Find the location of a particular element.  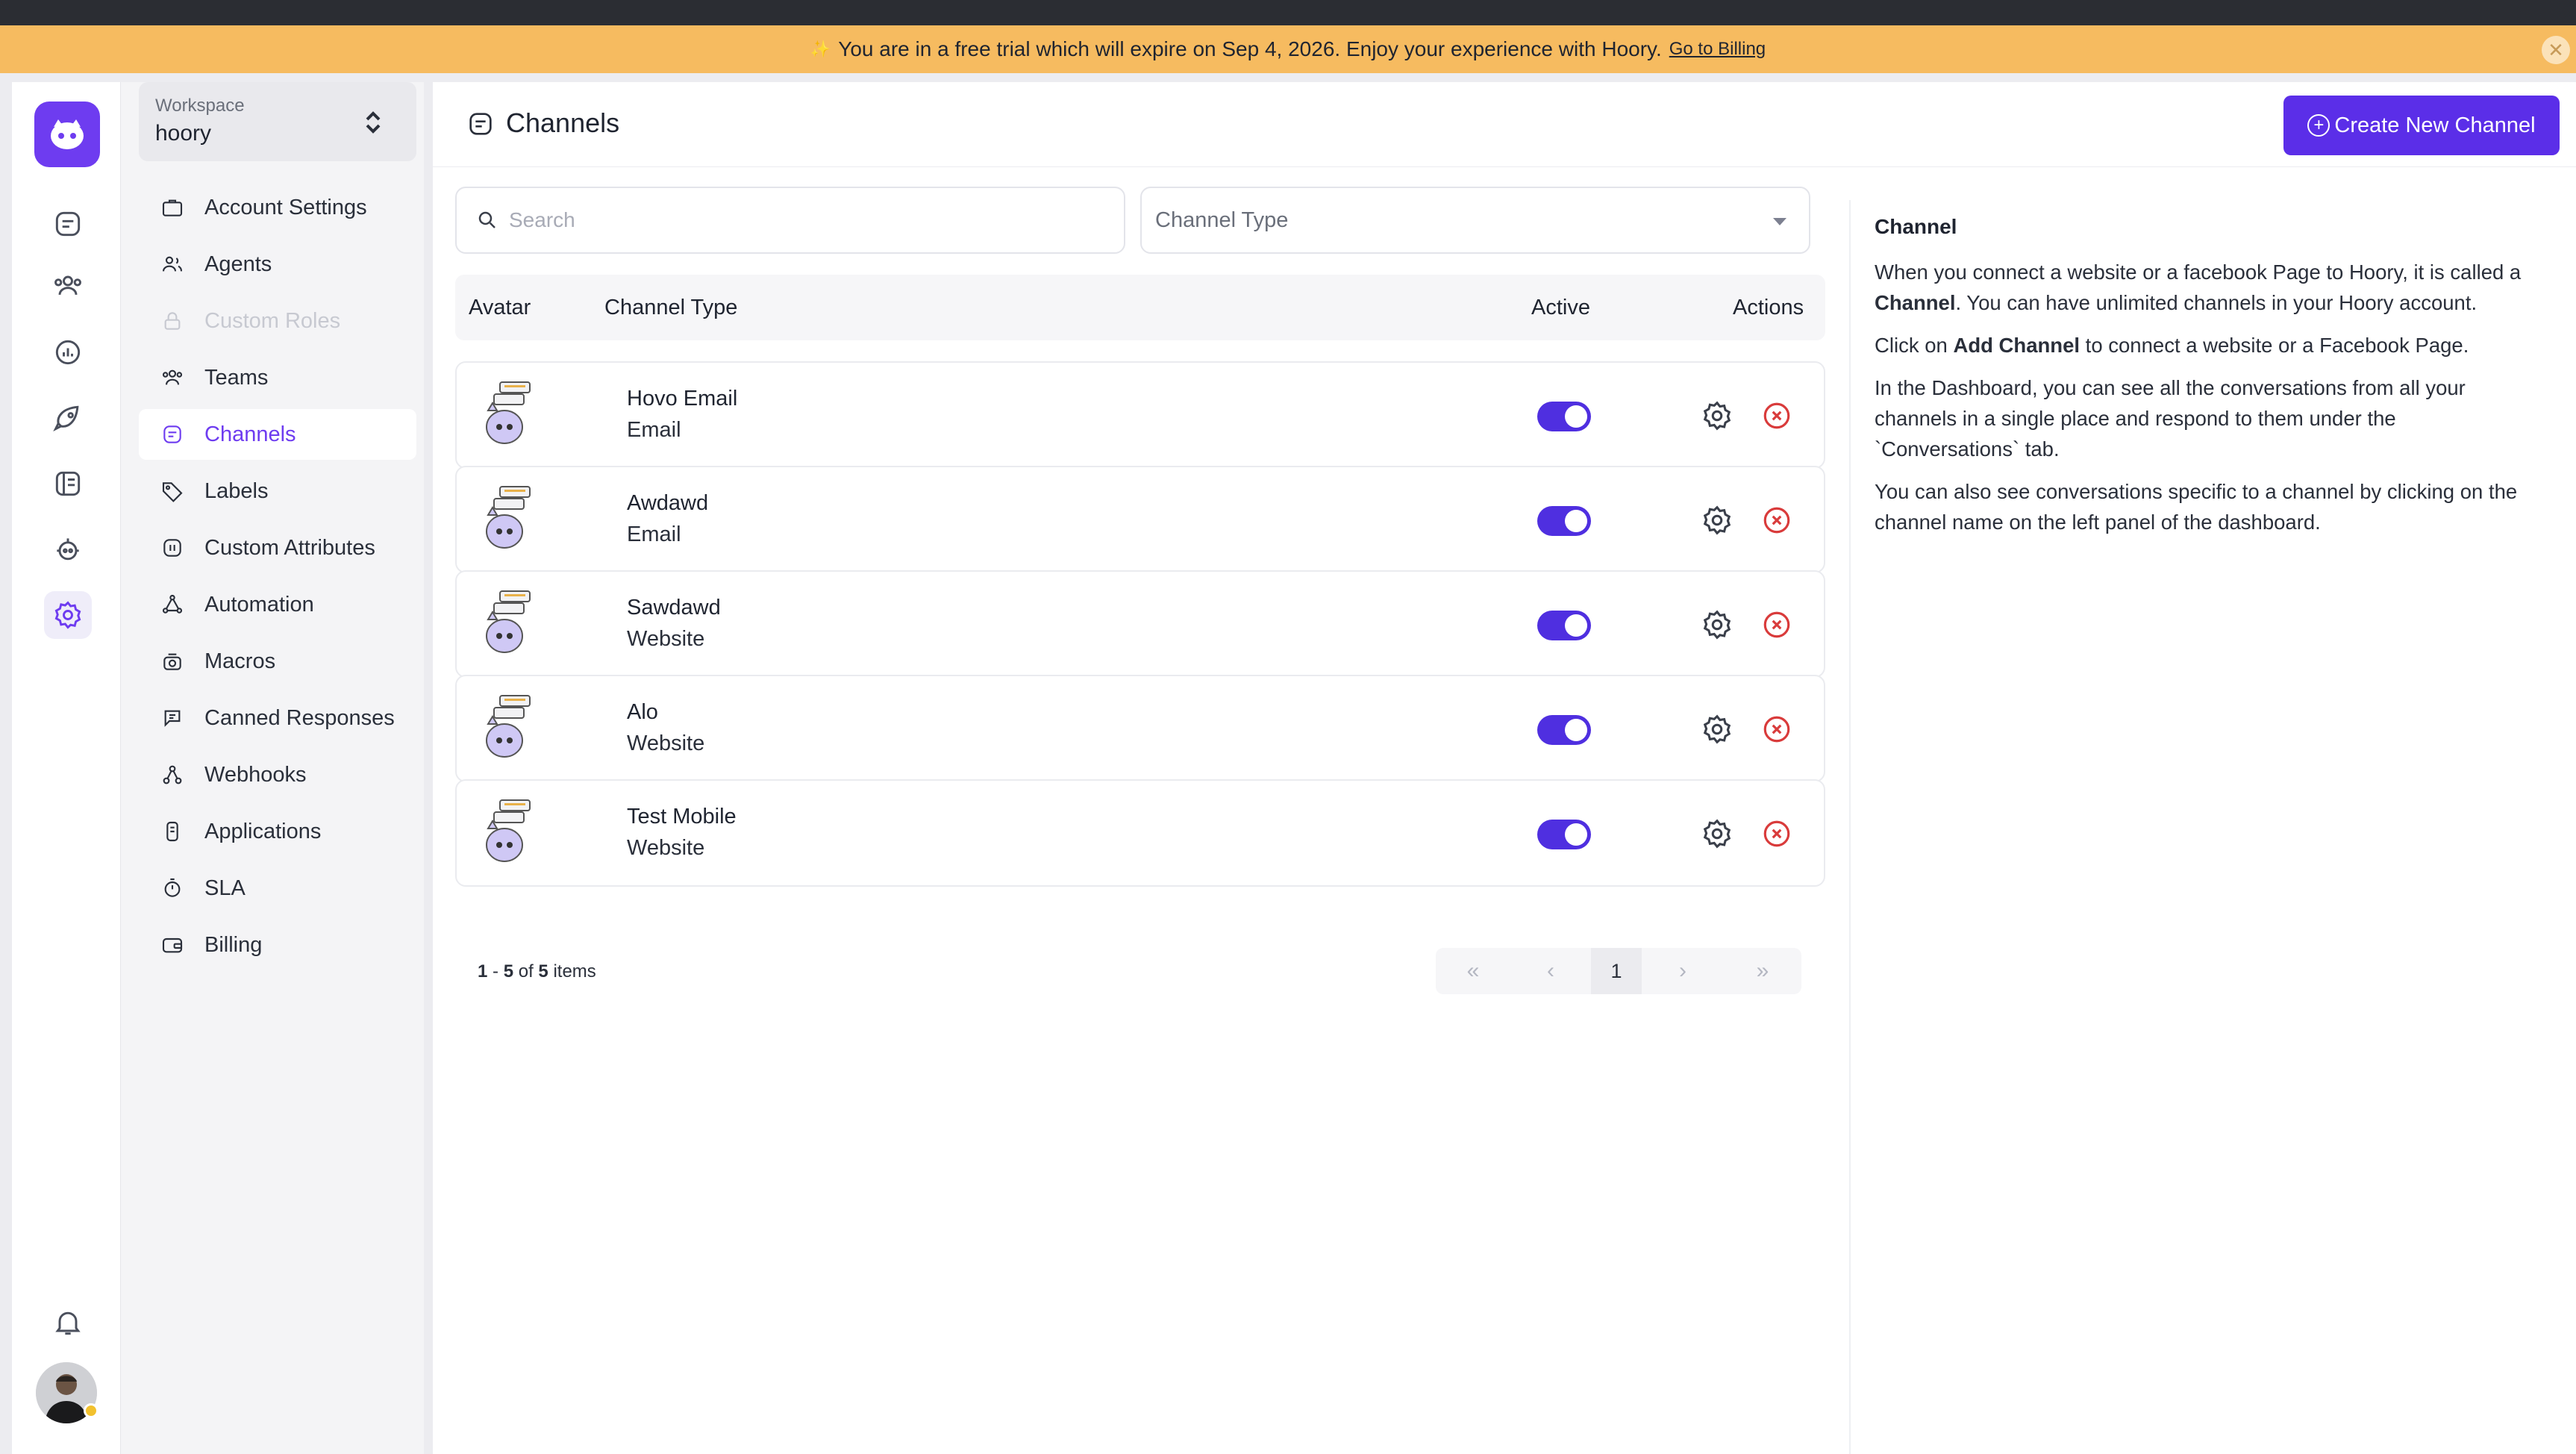

last-page-icon: » is located at coordinates (1762, 971).